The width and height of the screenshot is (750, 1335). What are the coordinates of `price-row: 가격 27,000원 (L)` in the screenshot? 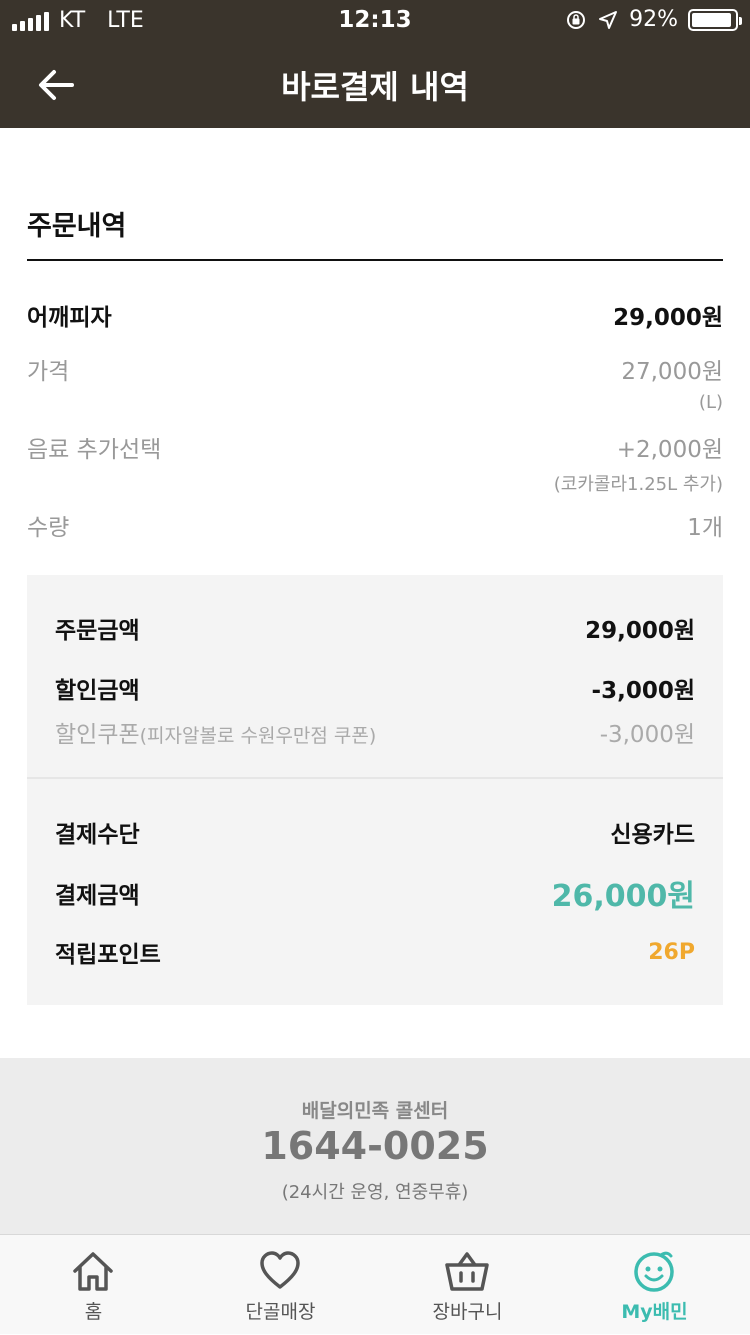 It's located at (375, 382).